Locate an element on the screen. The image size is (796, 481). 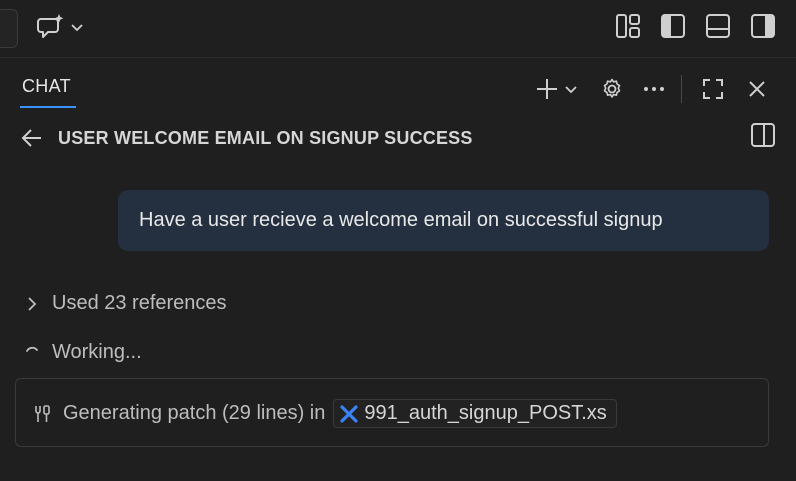
chevron-right-icon is located at coordinates (32, 303).